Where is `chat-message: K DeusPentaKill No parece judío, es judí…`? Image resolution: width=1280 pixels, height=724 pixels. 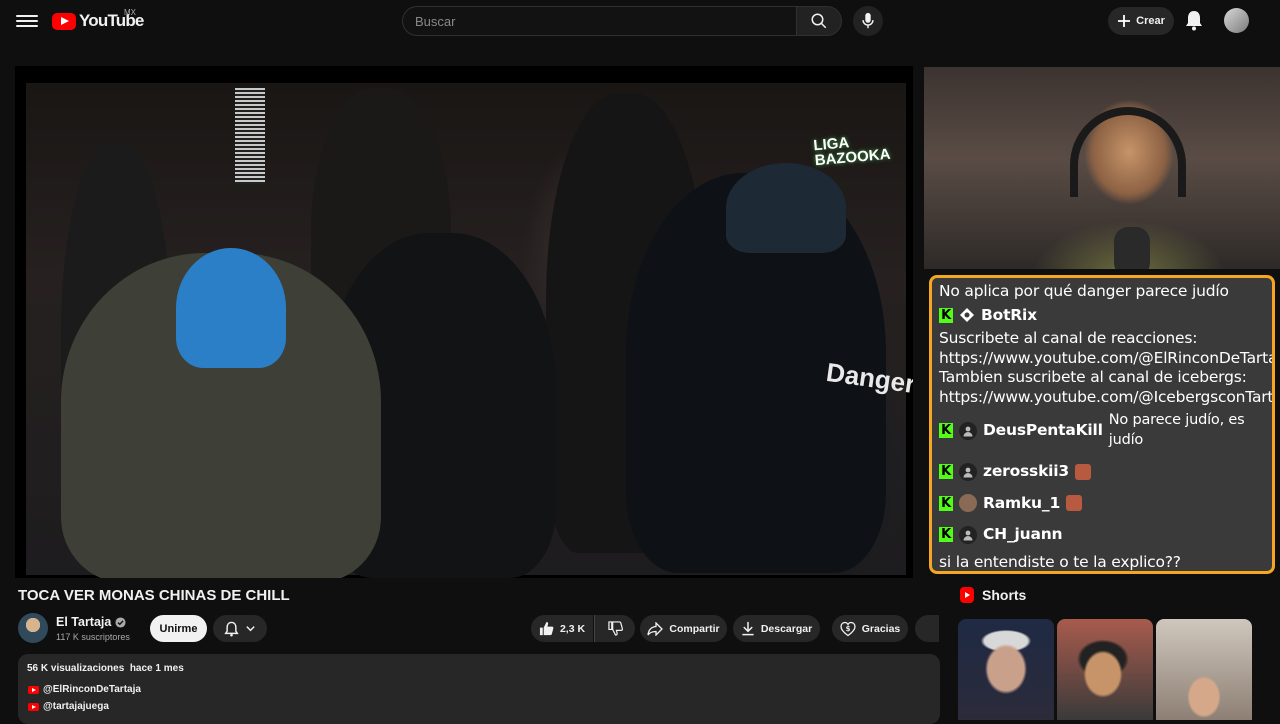 chat-message: K DeusPentaKill No parece judío, es judí… is located at coordinates (1102, 430).